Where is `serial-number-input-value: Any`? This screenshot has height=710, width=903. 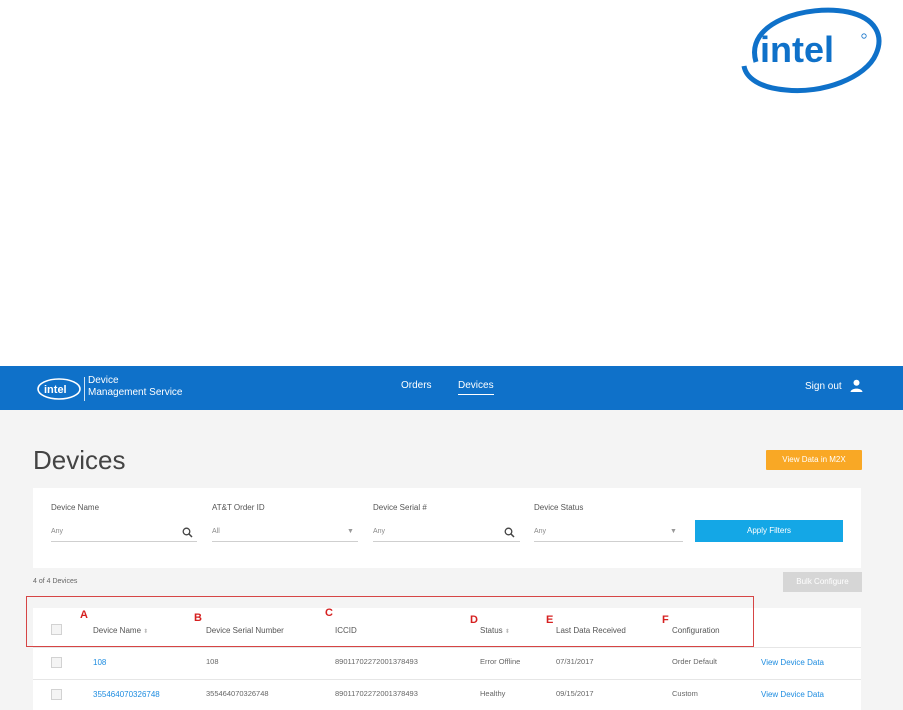
serial-number-input-value: Any is located at coordinates (379, 531).